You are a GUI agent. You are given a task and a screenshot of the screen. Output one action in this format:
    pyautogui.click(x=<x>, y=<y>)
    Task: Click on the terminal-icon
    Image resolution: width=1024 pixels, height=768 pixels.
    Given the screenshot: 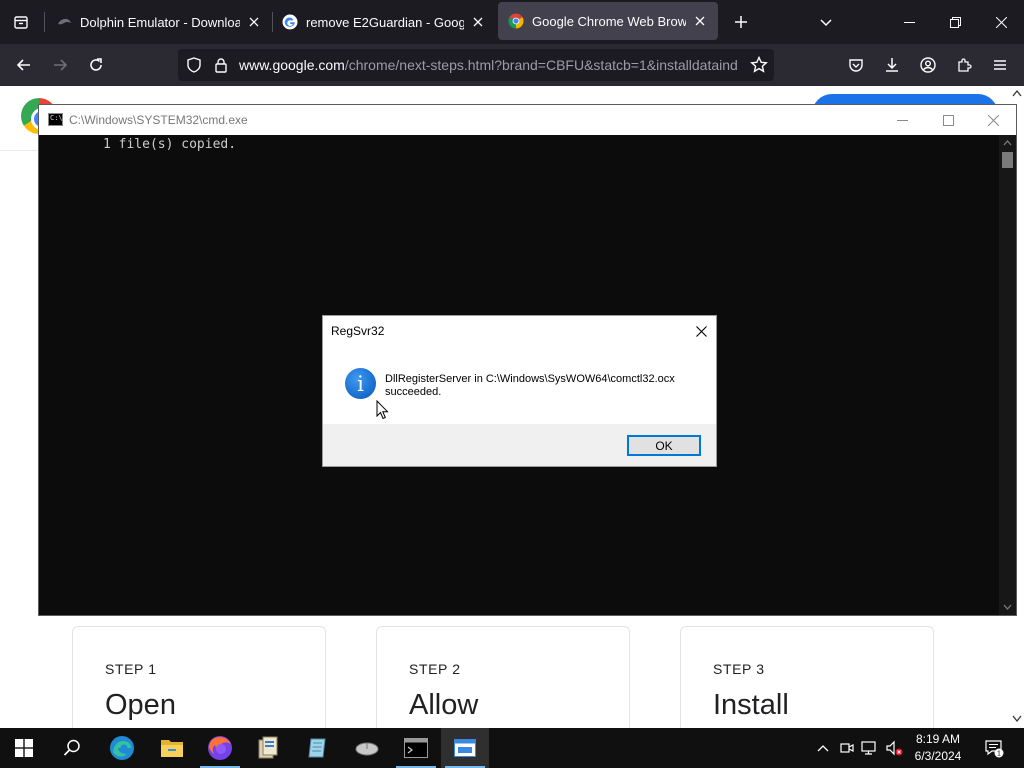 What is the action you would take?
    pyautogui.click(x=416, y=748)
    